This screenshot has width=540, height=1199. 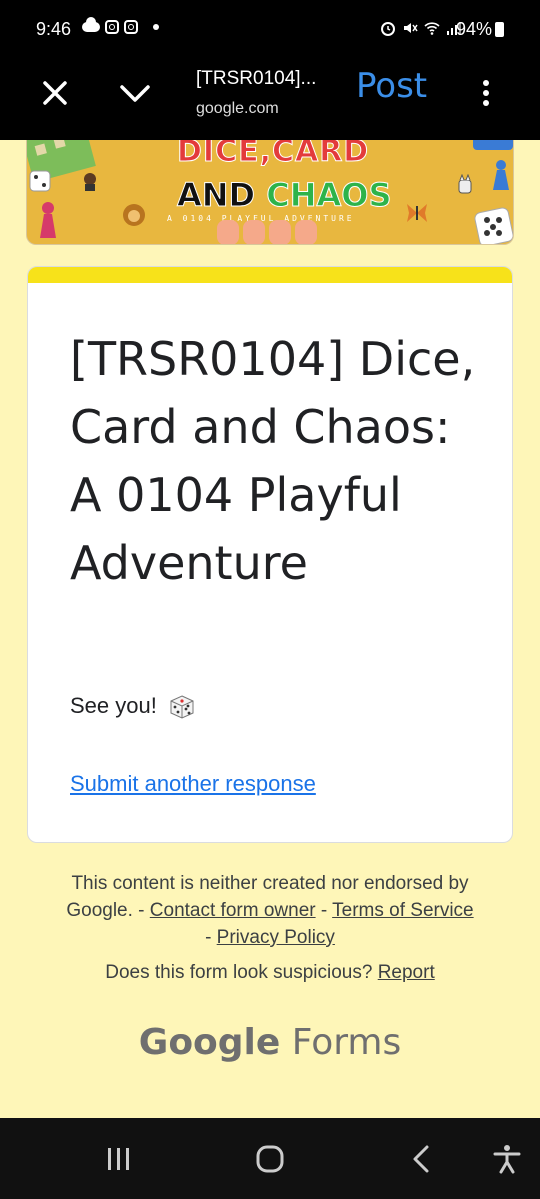 What do you see at coordinates (391, 86) in the screenshot?
I see `post-button: Post` at bounding box center [391, 86].